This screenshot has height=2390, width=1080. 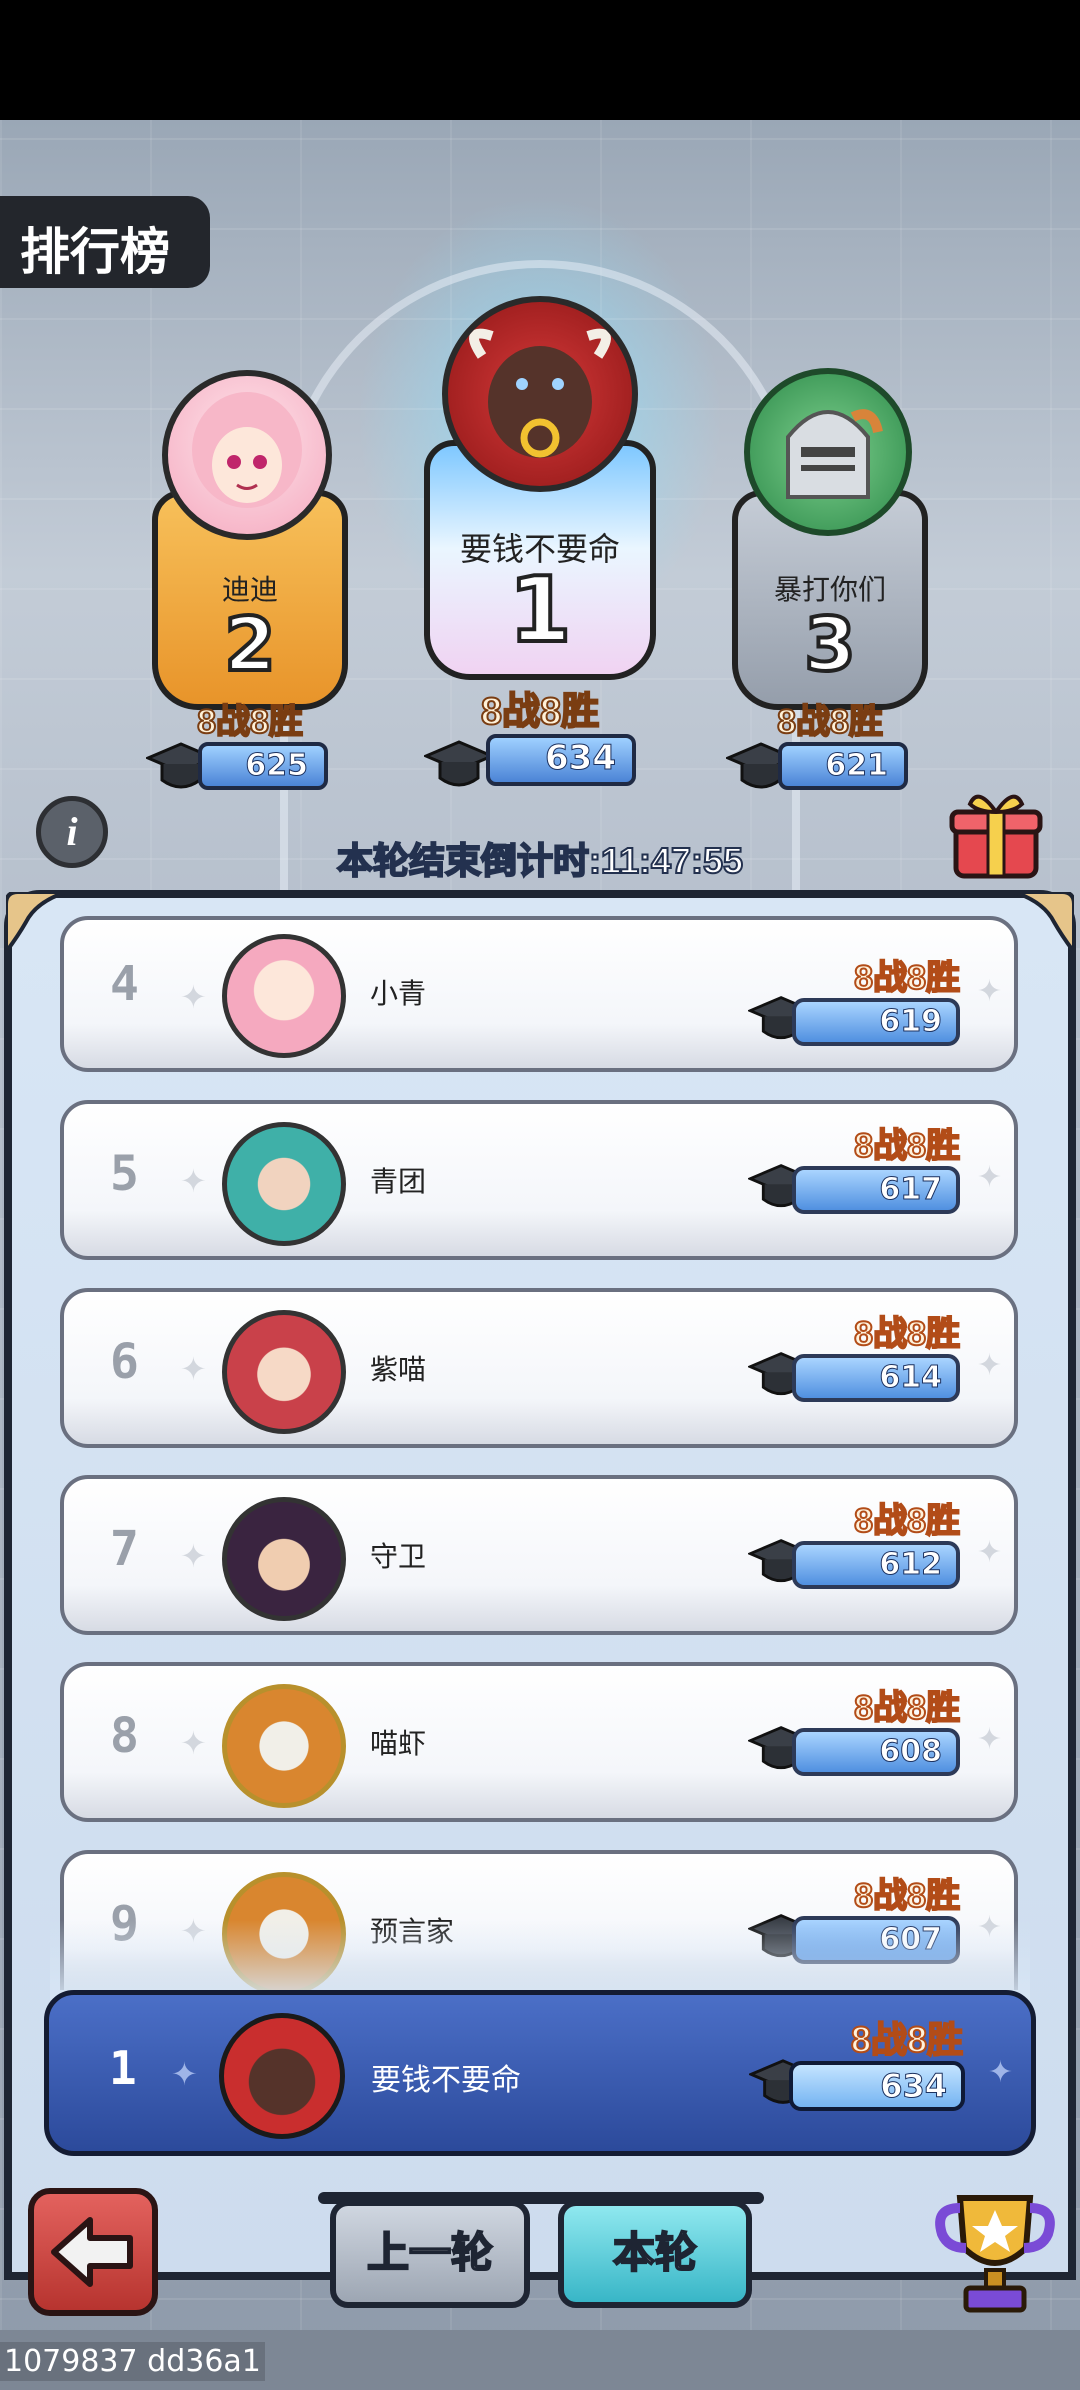 What do you see at coordinates (876, 1022) in the screenshot?
I see `player-score: 619` at bounding box center [876, 1022].